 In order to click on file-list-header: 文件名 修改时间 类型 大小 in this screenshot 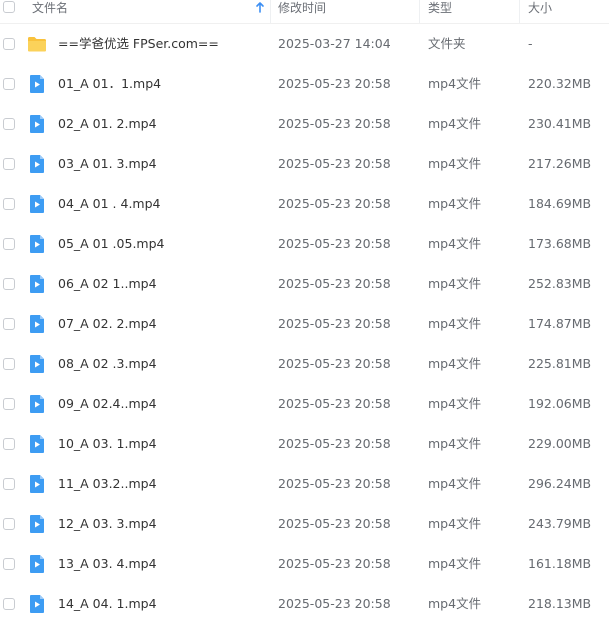, I will do `click(304, 12)`.